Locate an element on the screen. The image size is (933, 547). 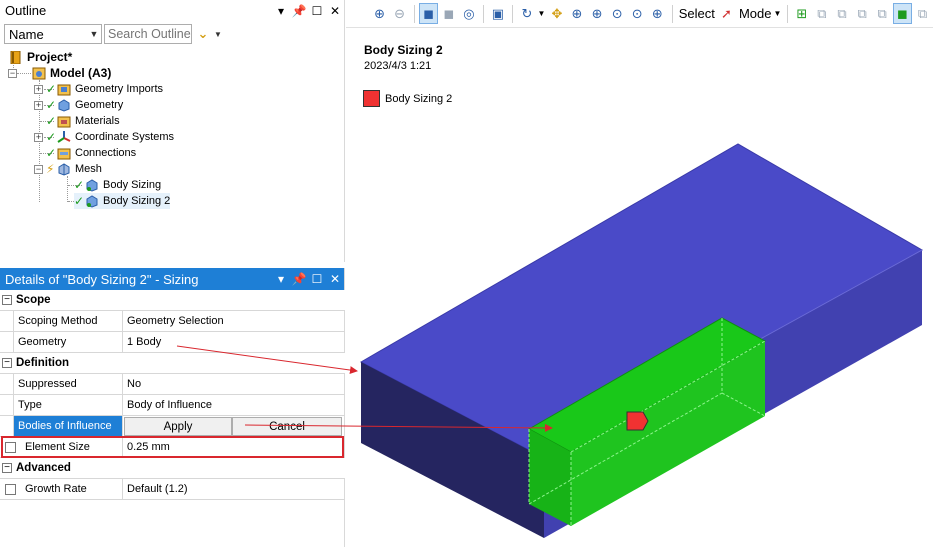
tree-item-body-sizing: ✓ Body Sizing is located at coordinates (117, 185).